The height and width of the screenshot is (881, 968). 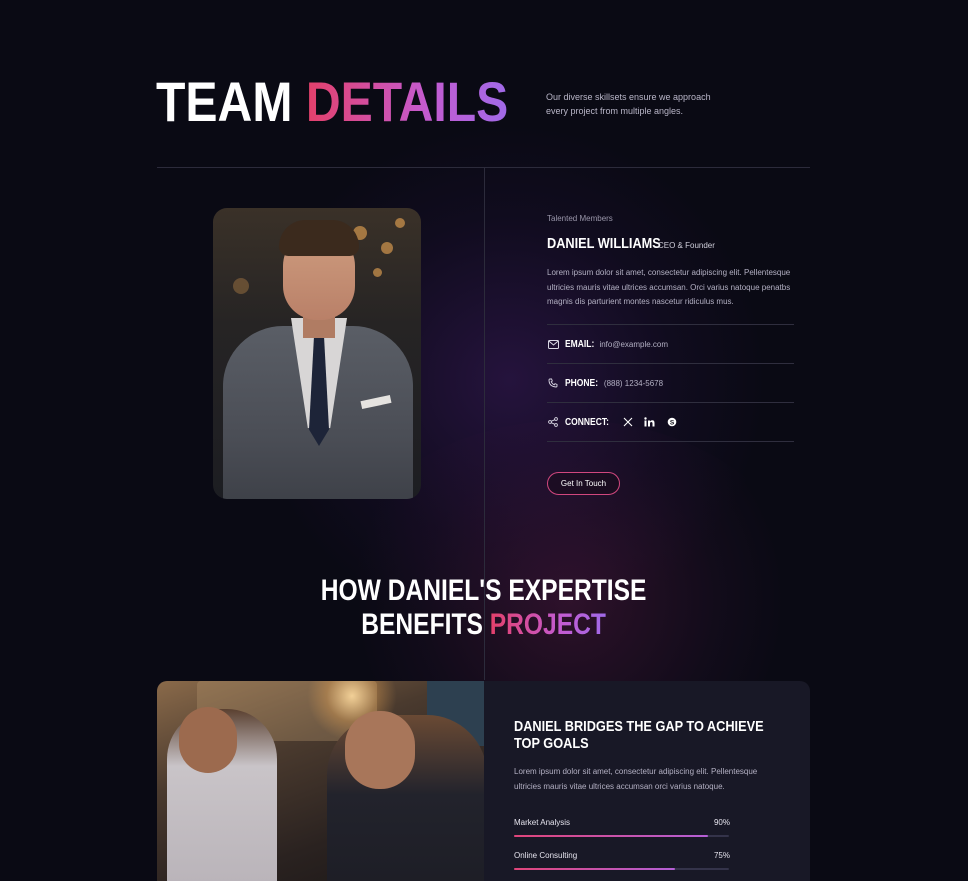 What do you see at coordinates (542, 822) in the screenshot?
I see `skill-label: Market Analysis` at bounding box center [542, 822].